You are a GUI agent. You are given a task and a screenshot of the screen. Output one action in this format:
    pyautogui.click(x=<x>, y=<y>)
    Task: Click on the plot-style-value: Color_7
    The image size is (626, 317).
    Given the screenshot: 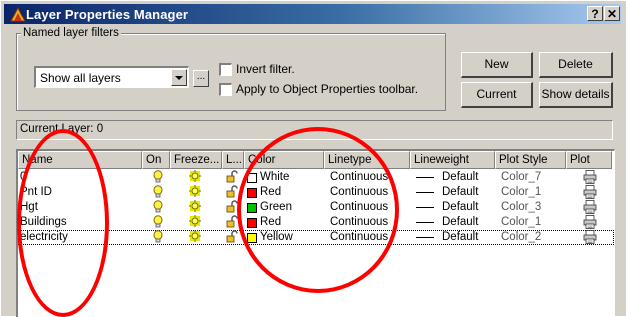 What is the action you would take?
    pyautogui.click(x=521, y=177)
    